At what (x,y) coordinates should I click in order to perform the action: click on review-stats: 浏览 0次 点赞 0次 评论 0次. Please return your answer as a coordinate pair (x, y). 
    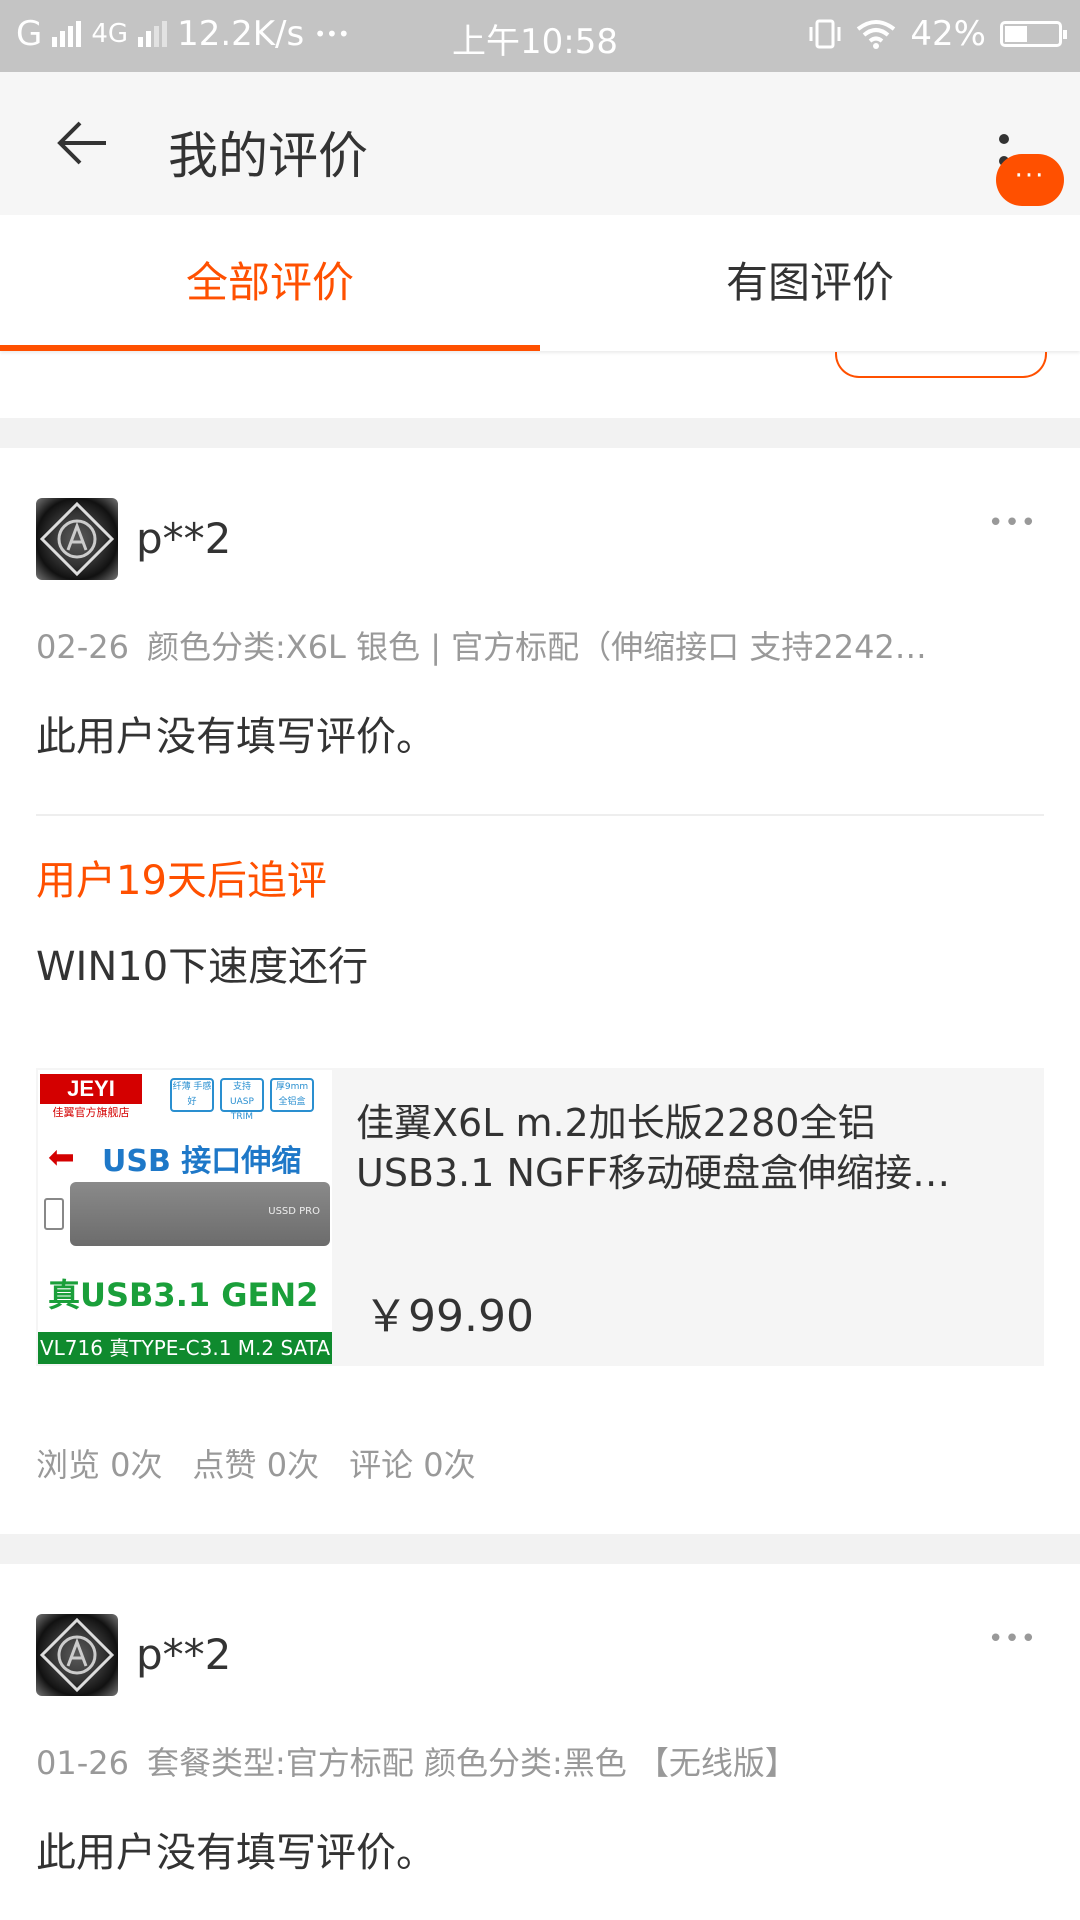
    Looking at the image, I should click on (271, 1463).